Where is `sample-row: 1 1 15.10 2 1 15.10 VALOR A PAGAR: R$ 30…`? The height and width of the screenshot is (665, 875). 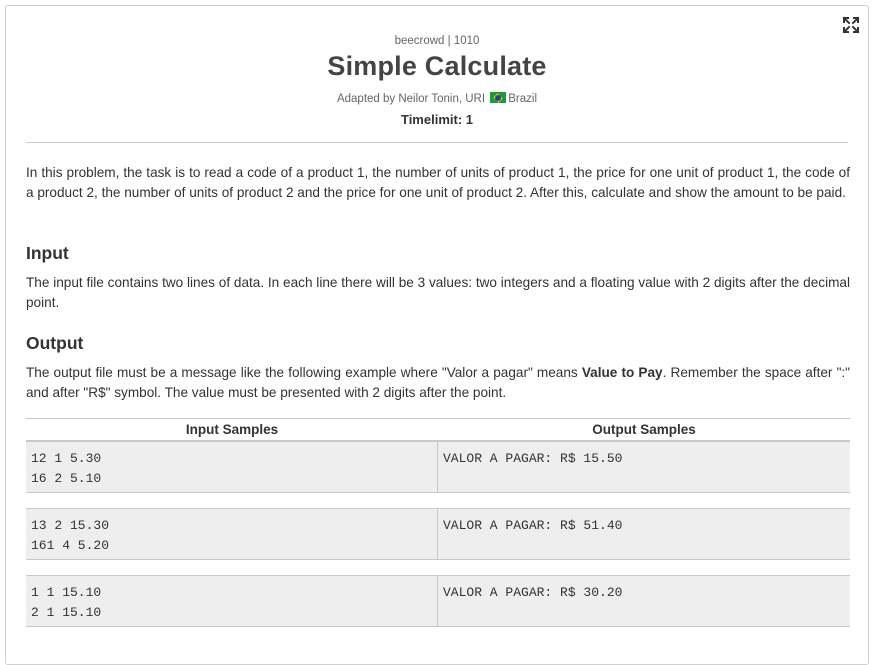
sample-row: 1 1 15.10 2 1 15.10 VALOR A PAGAR: R$ 30… is located at coordinates (438, 601).